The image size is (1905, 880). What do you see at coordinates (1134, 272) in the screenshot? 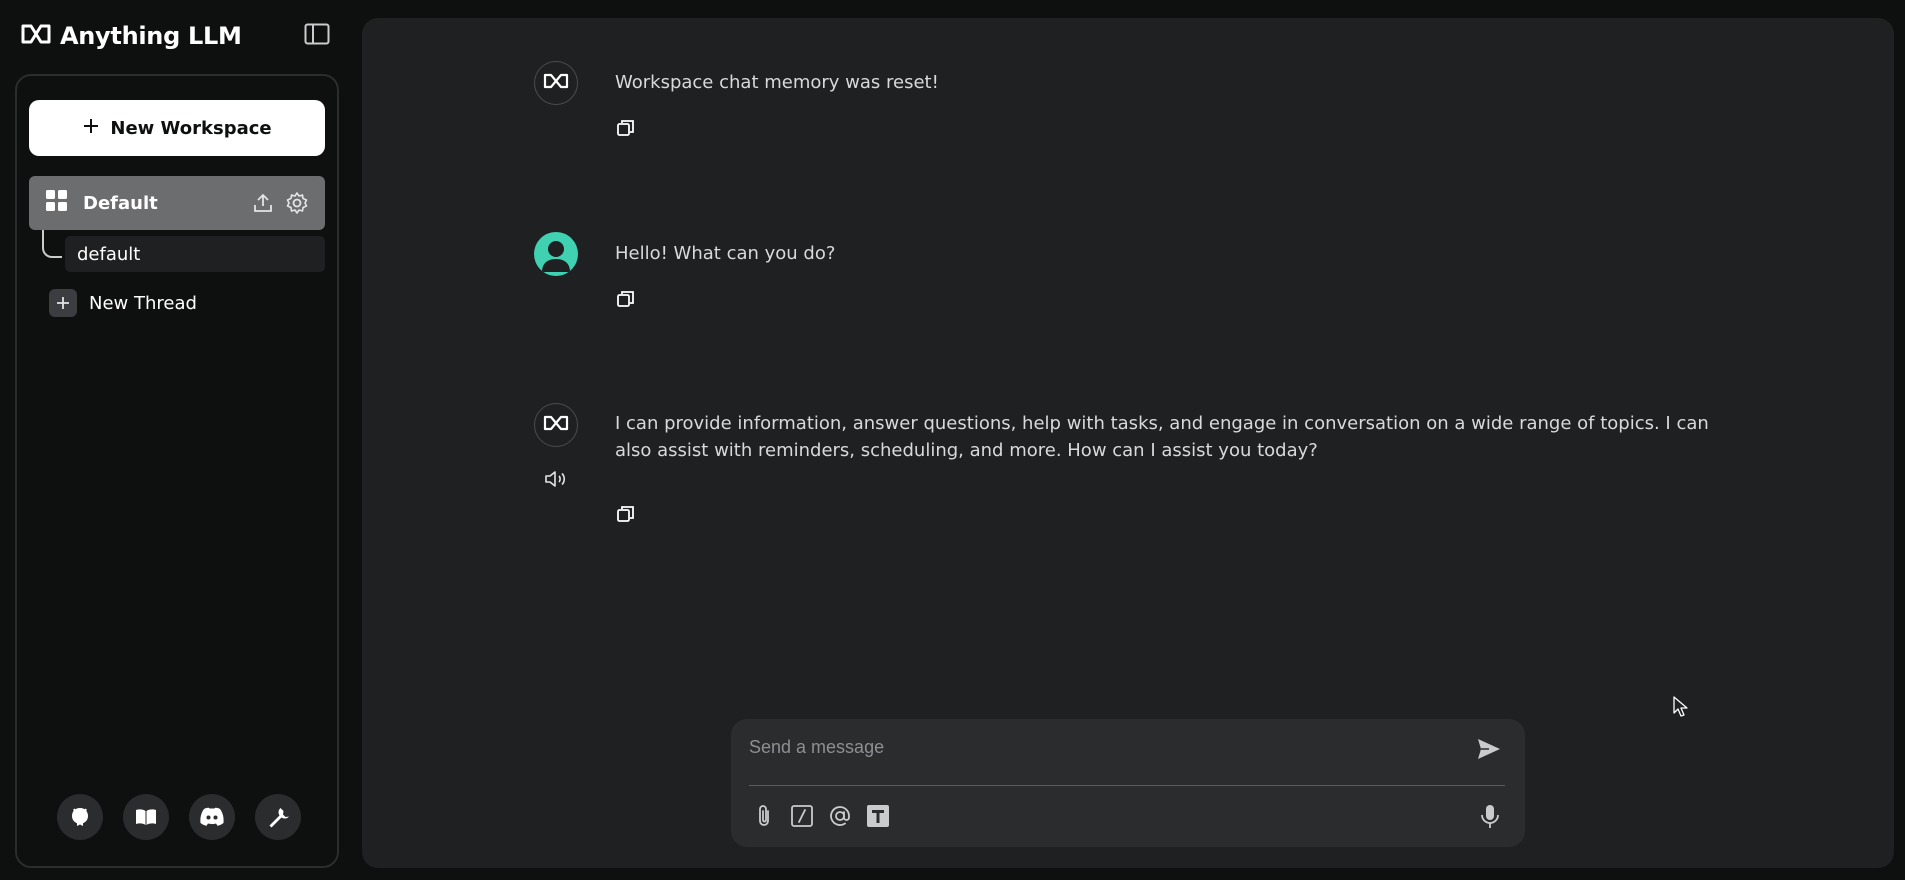
I see `chat-message-user: Hello! What can you do?` at bounding box center [1134, 272].